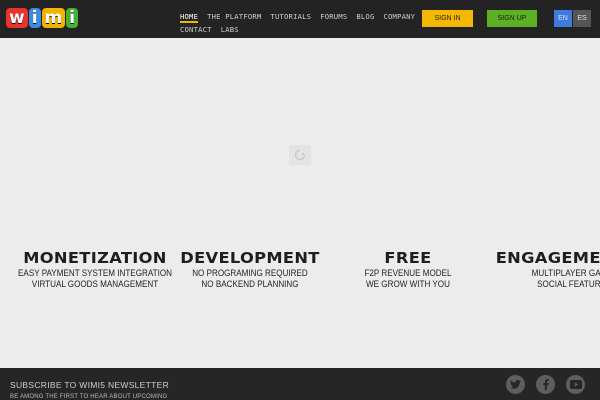 The image size is (600, 400). What do you see at coordinates (230, 30) in the screenshot?
I see `nav-labs: LABS` at bounding box center [230, 30].